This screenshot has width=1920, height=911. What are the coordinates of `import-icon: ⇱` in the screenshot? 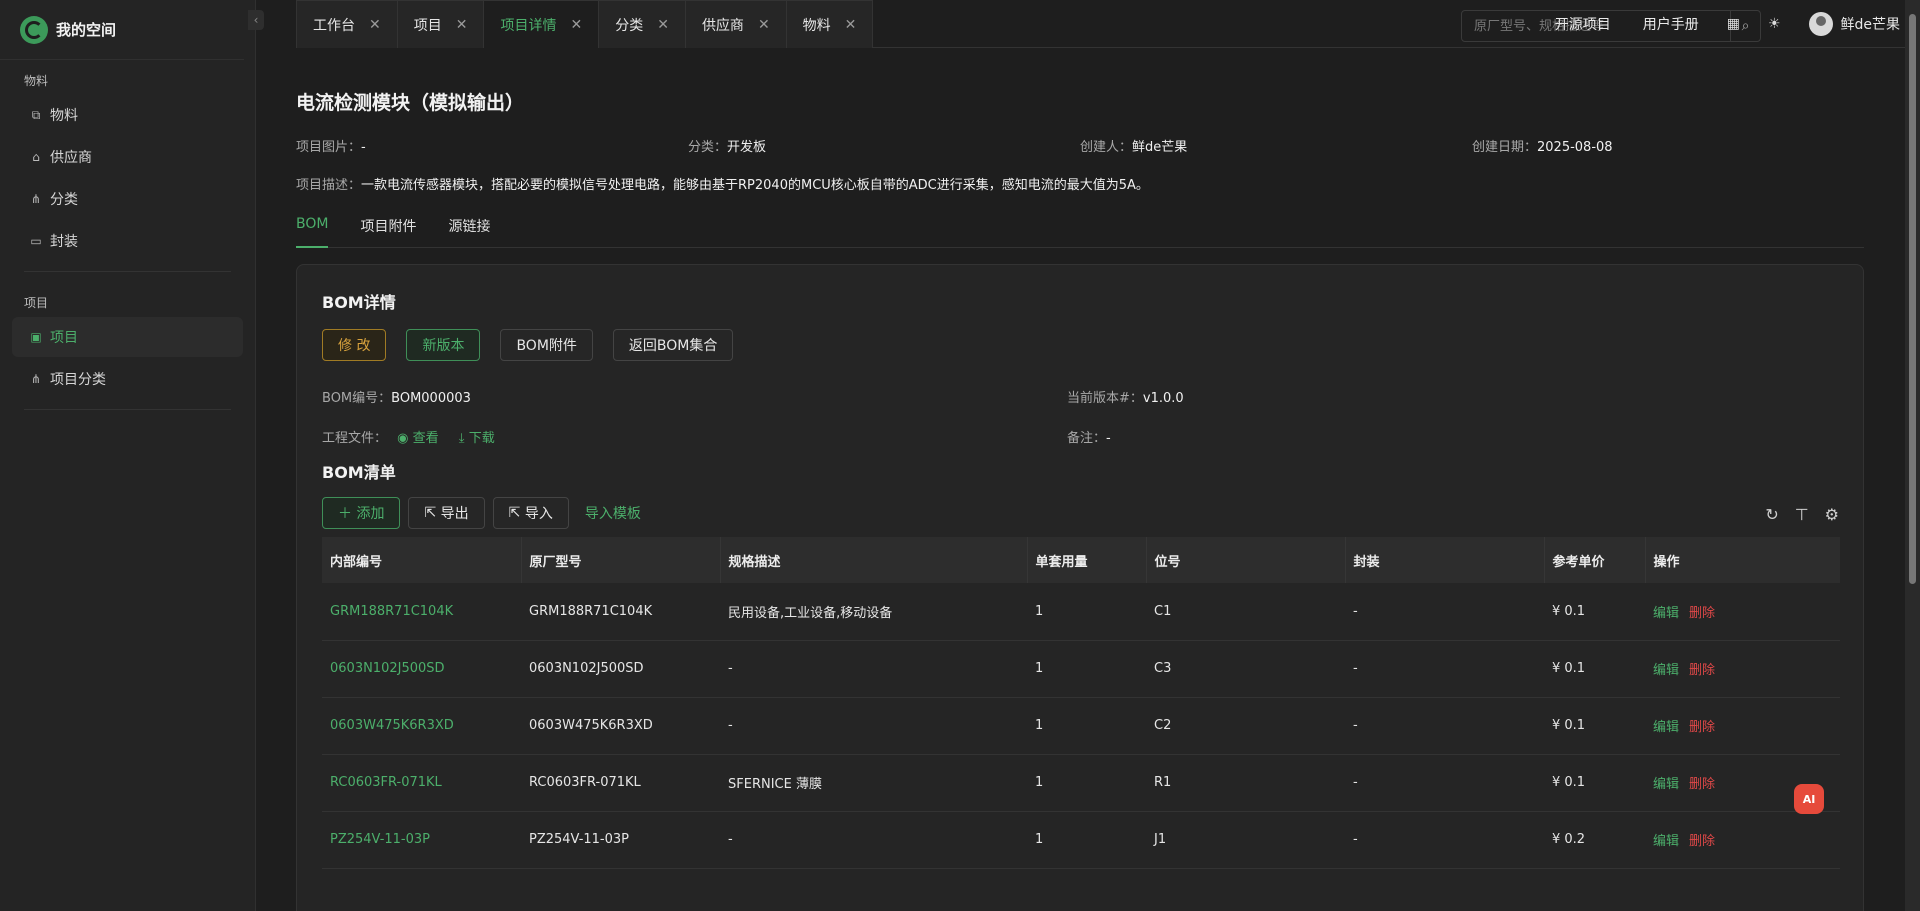 It's located at (514, 513).